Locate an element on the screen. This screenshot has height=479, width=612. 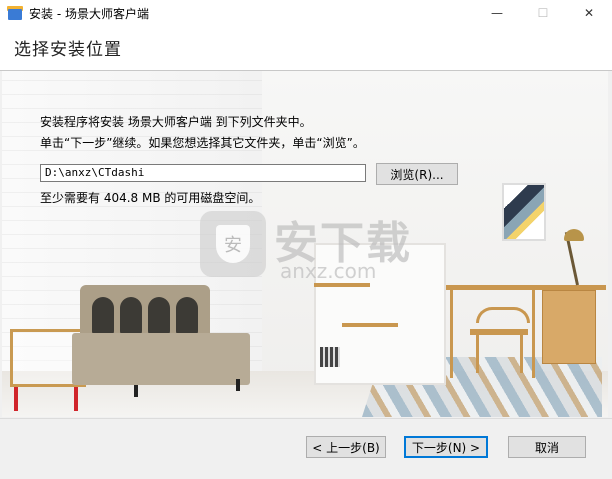
books is located at coordinates (330, 357).